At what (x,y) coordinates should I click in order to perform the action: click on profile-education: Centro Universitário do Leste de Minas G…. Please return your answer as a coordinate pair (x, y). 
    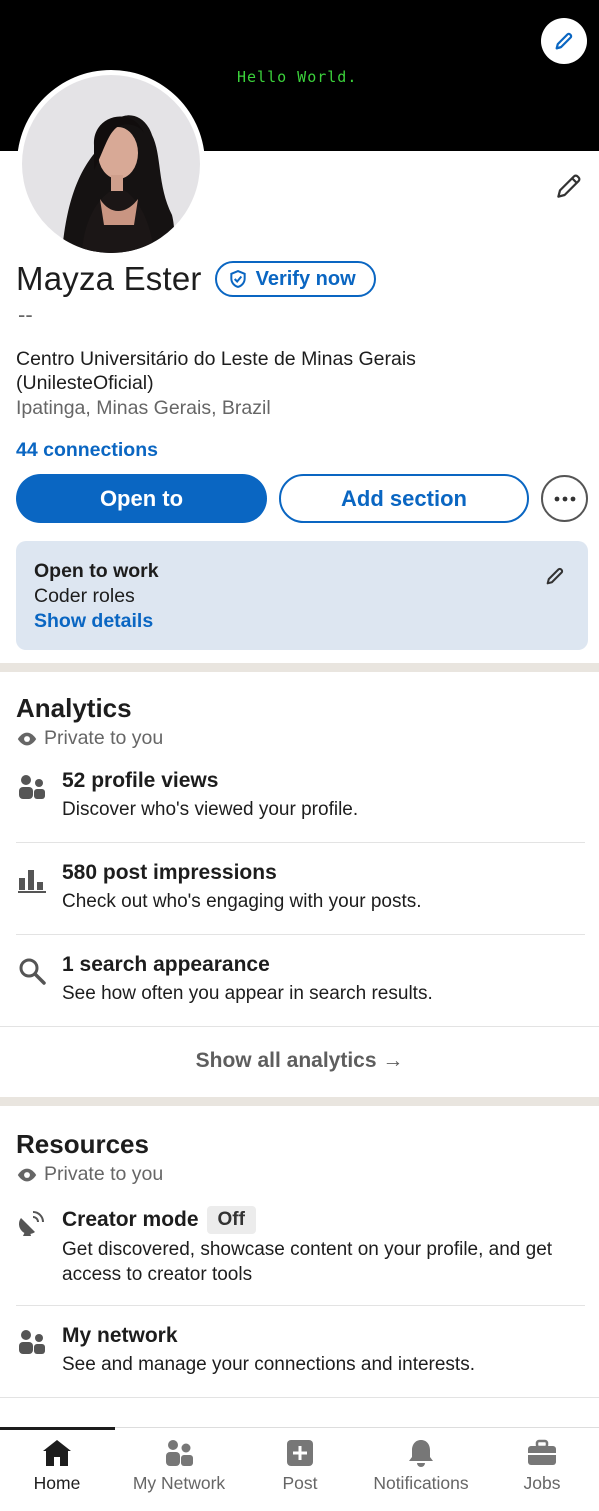
    Looking at the image, I should click on (276, 371).